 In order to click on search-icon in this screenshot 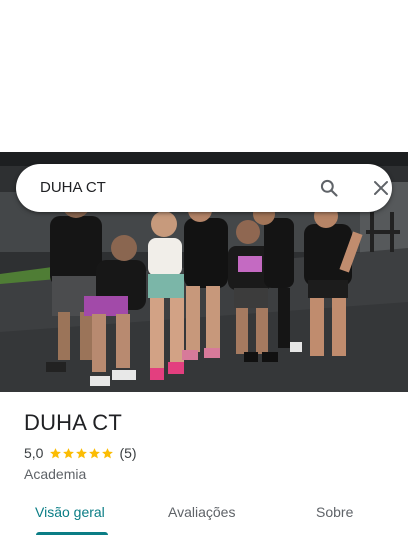, I will do `click(329, 188)`.